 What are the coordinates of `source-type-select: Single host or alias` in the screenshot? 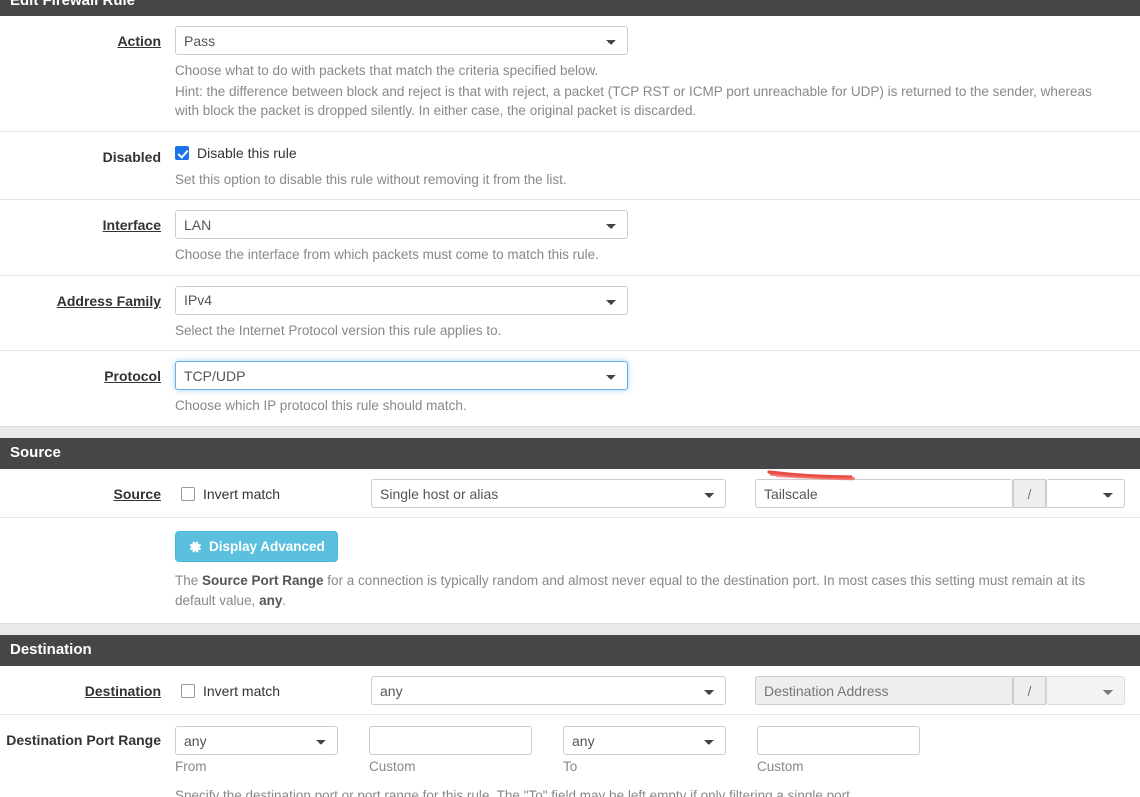 It's located at (548, 494).